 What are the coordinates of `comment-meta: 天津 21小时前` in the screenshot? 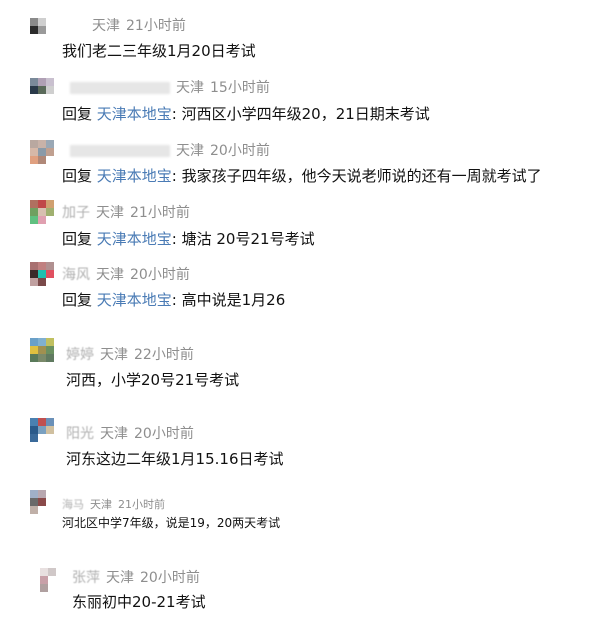 It's located at (136, 26).